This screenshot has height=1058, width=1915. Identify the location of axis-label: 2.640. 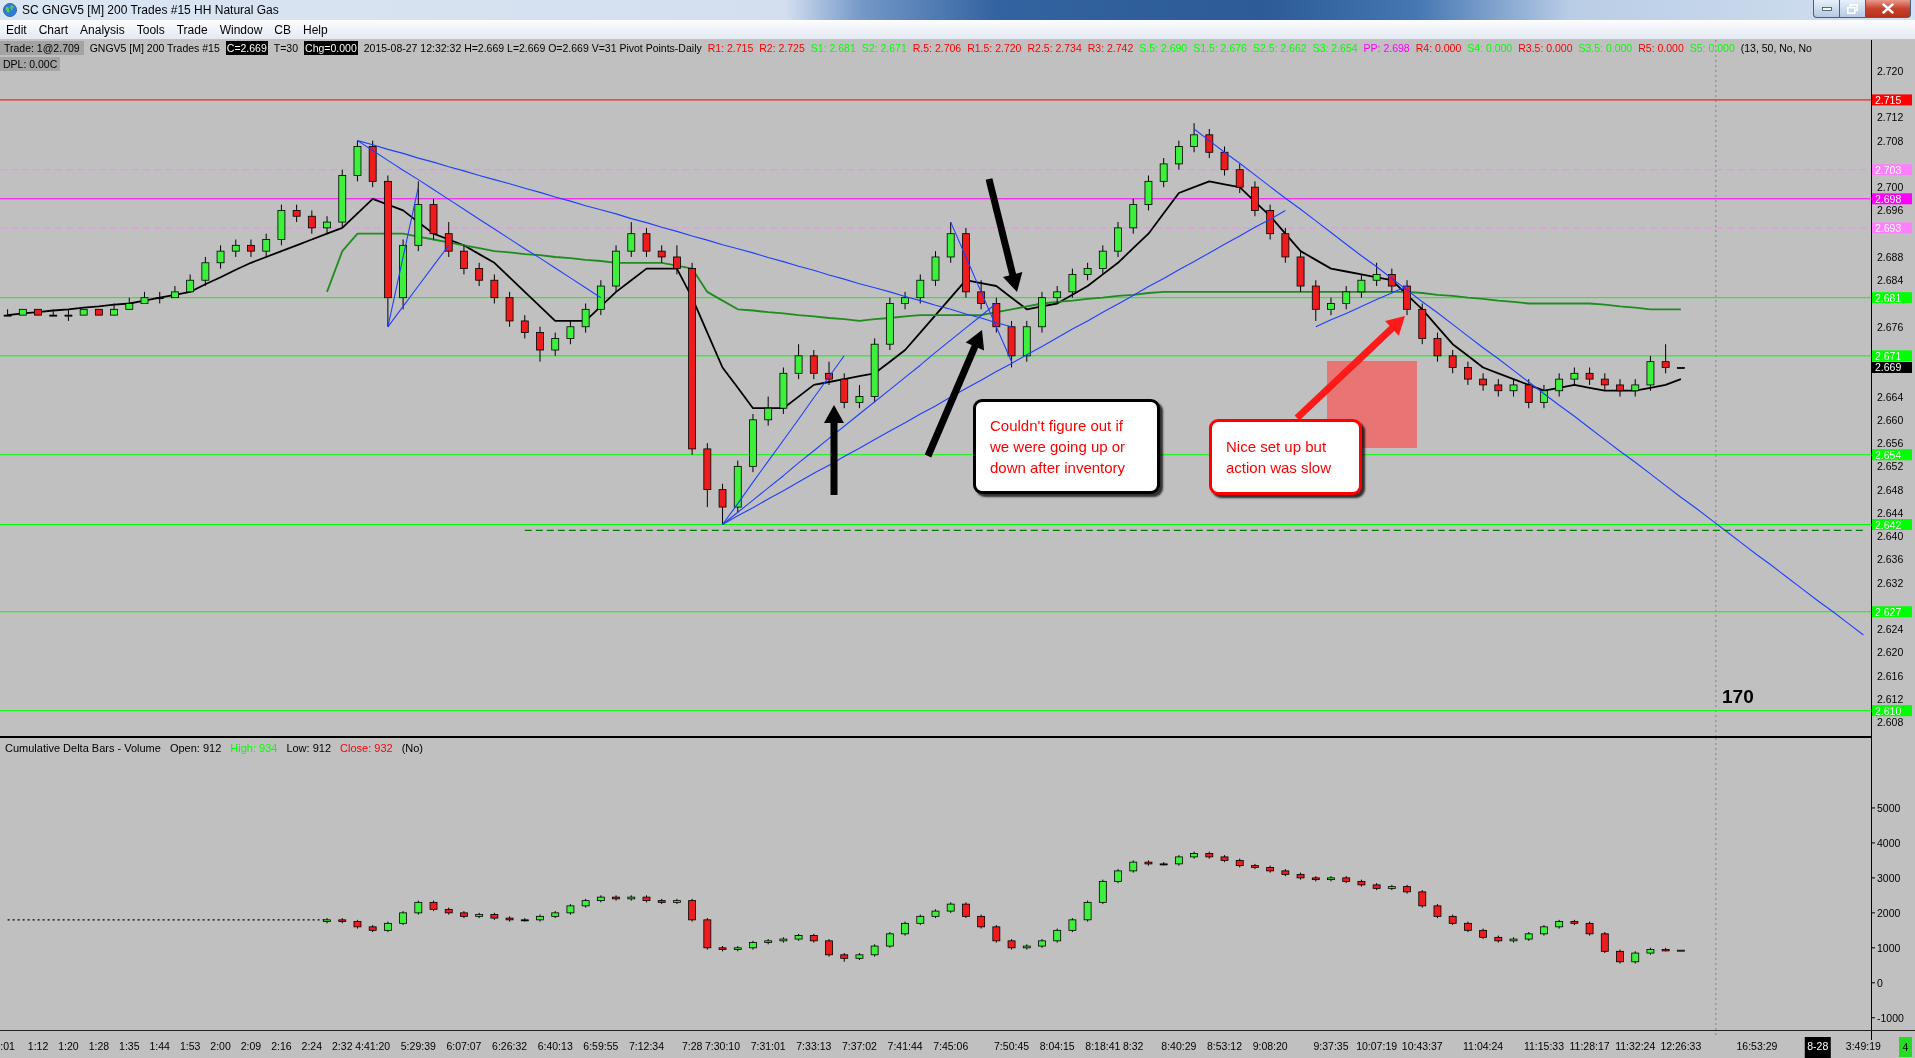
(1890, 536).